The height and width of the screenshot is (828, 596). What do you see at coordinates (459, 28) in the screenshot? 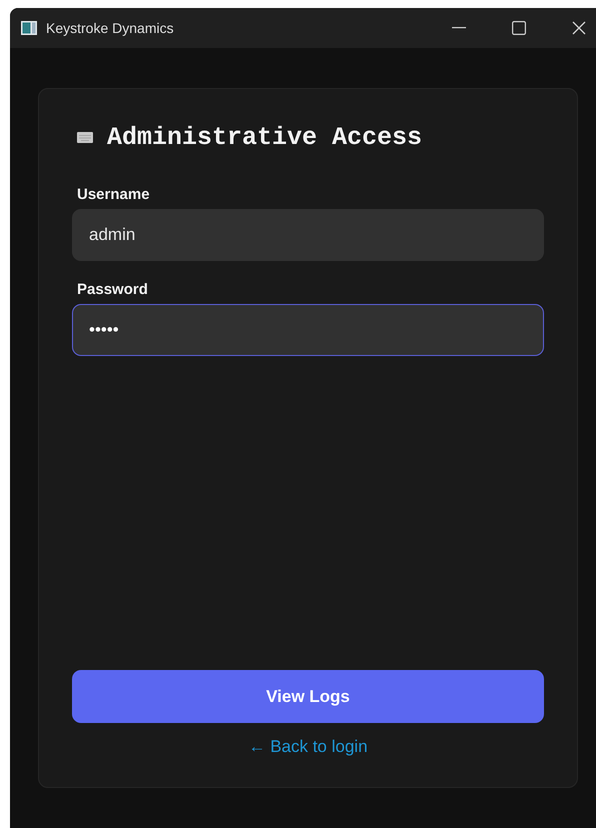
I see `minimize-icon` at bounding box center [459, 28].